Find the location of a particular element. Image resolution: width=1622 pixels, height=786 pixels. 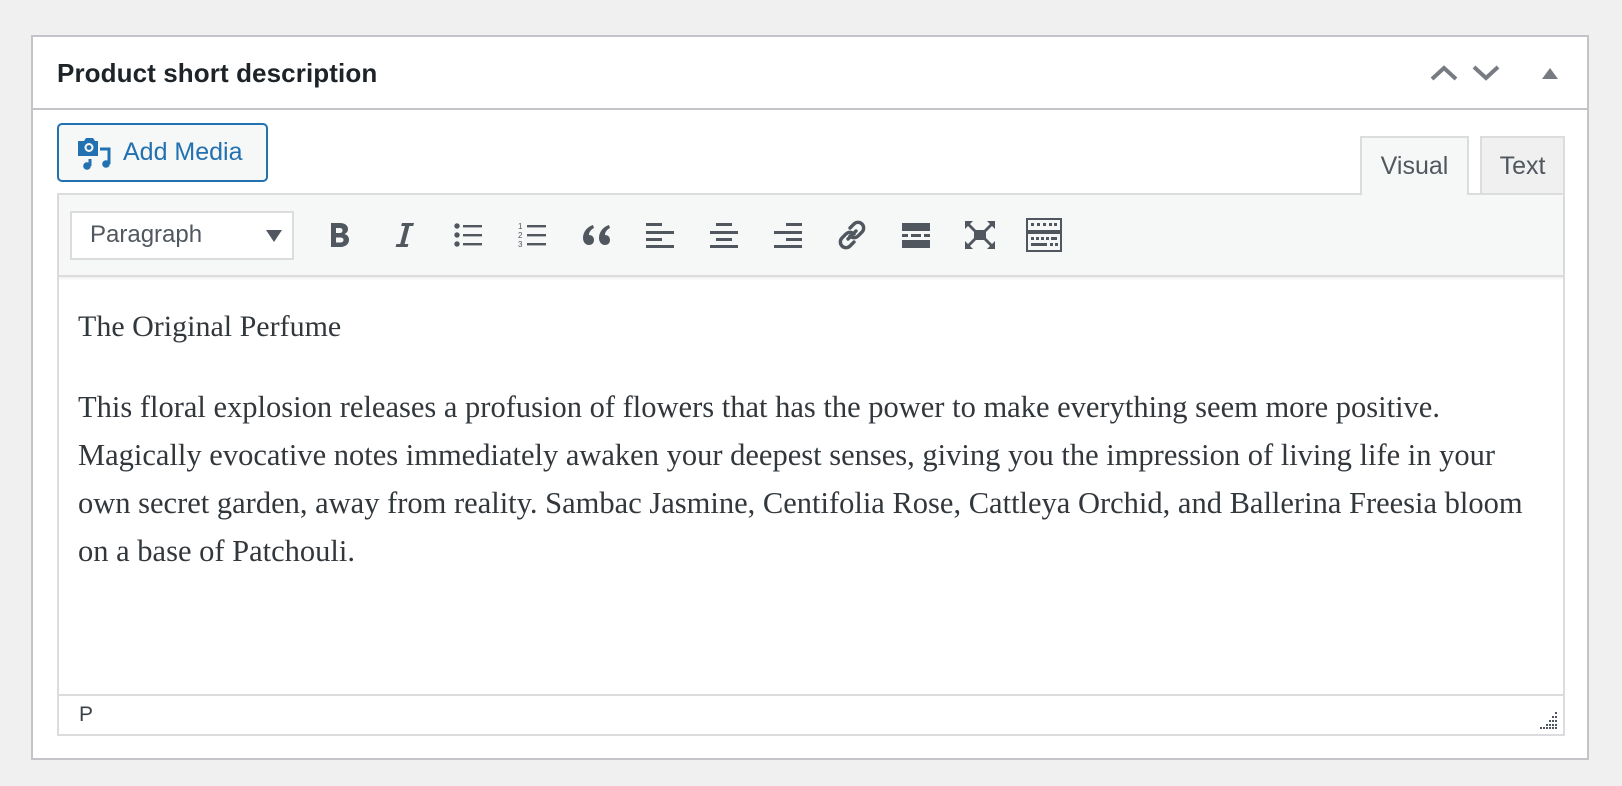

italic-icon is located at coordinates (404, 235).